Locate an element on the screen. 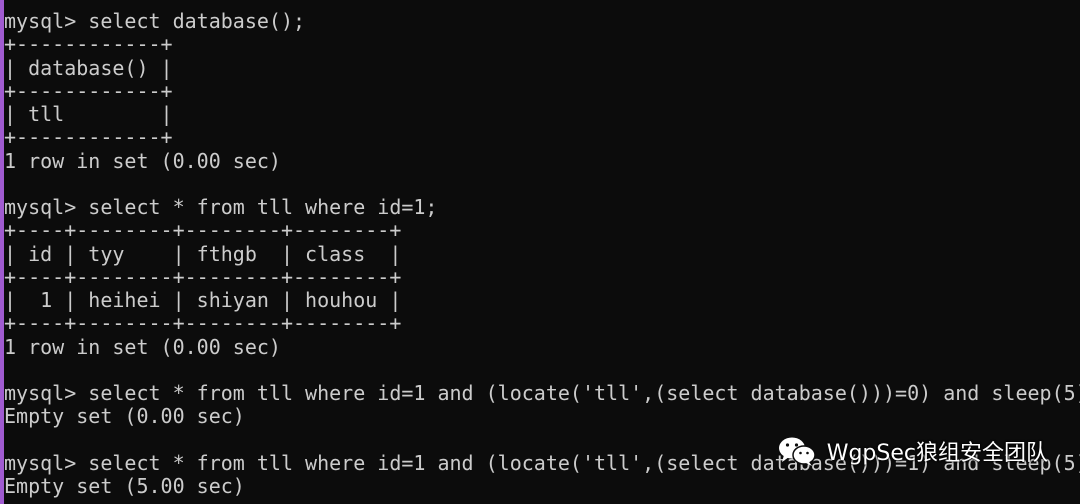  result-status: Empty set (5.00 sec) is located at coordinates (124, 486).